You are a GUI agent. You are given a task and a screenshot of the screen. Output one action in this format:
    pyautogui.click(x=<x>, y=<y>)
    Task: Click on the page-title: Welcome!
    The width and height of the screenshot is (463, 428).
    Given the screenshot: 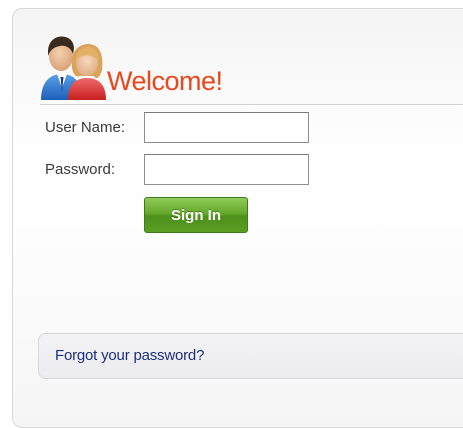 What is the action you would take?
    pyautogui.click(x=165, y=81)
    